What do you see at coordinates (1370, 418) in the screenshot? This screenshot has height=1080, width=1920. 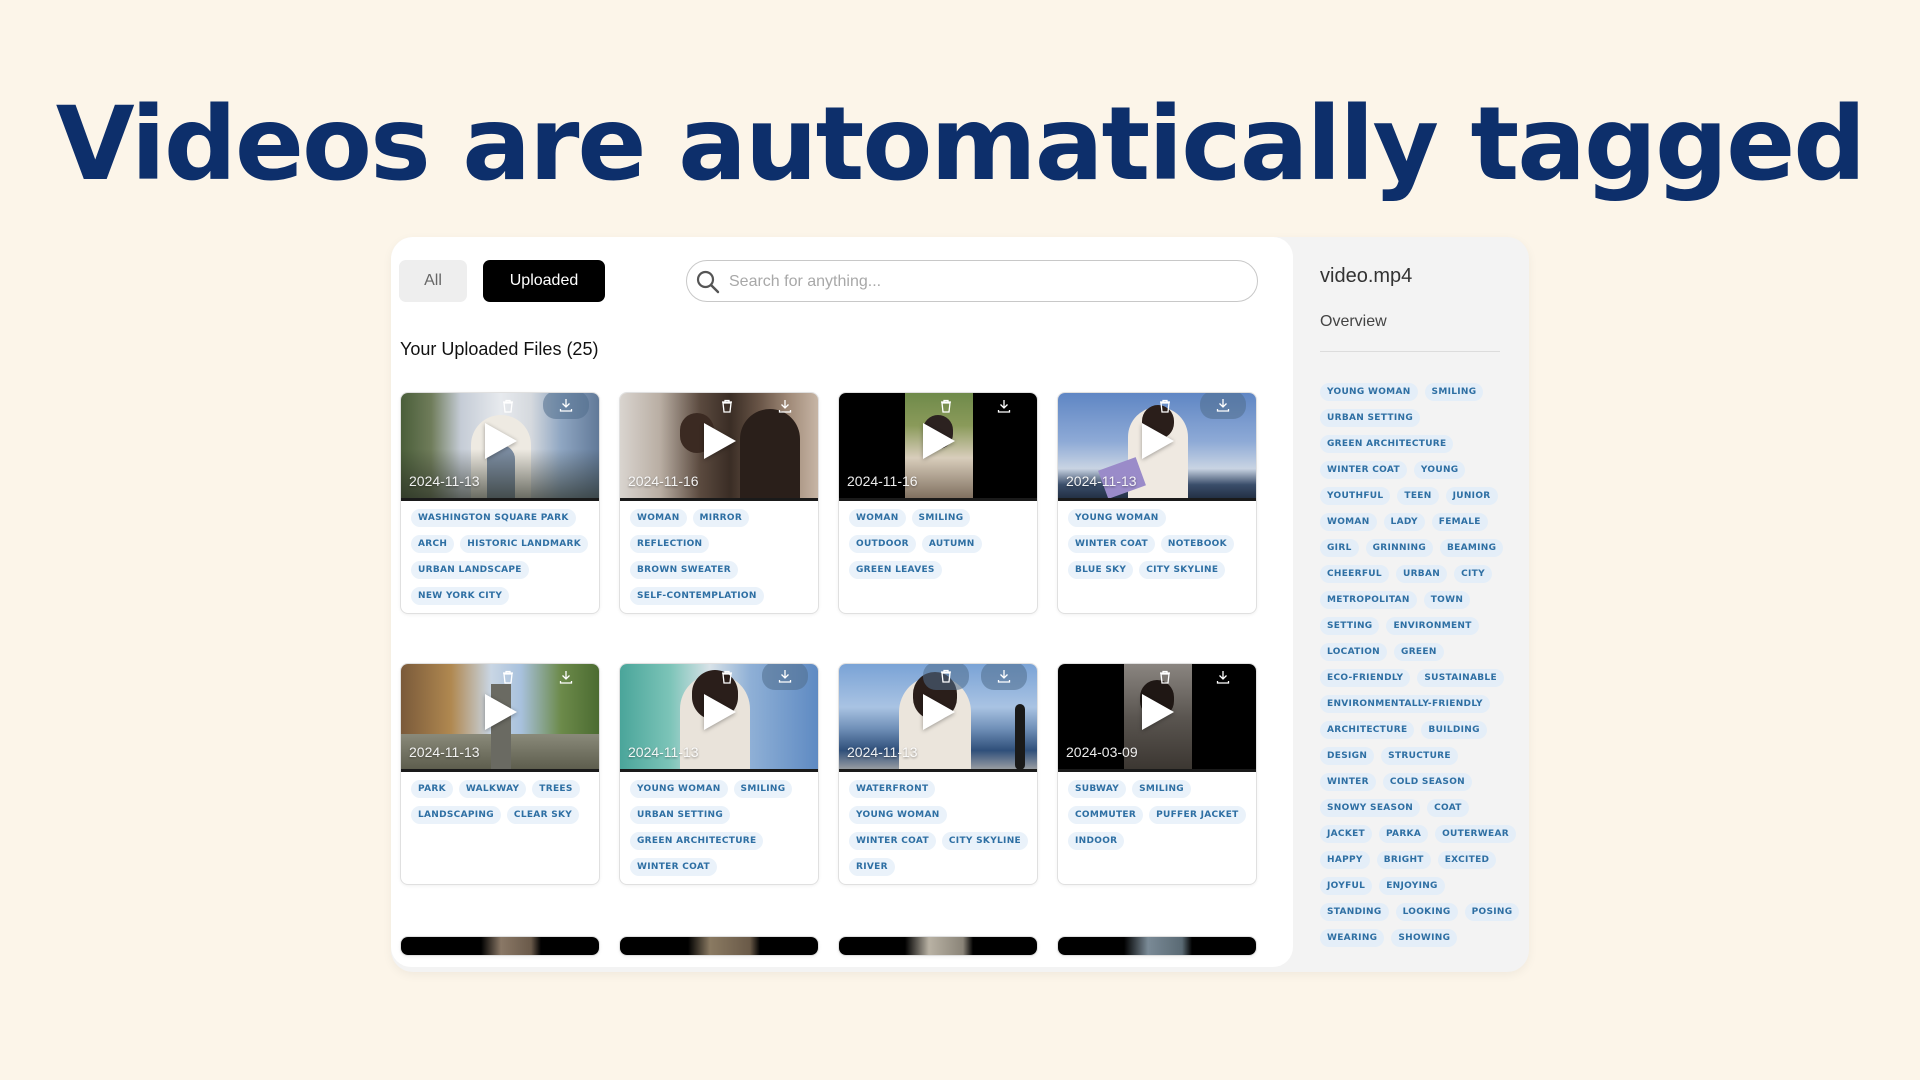 I see `sidebar-tag: Urban Setting` at bounding box center [1370, 418].